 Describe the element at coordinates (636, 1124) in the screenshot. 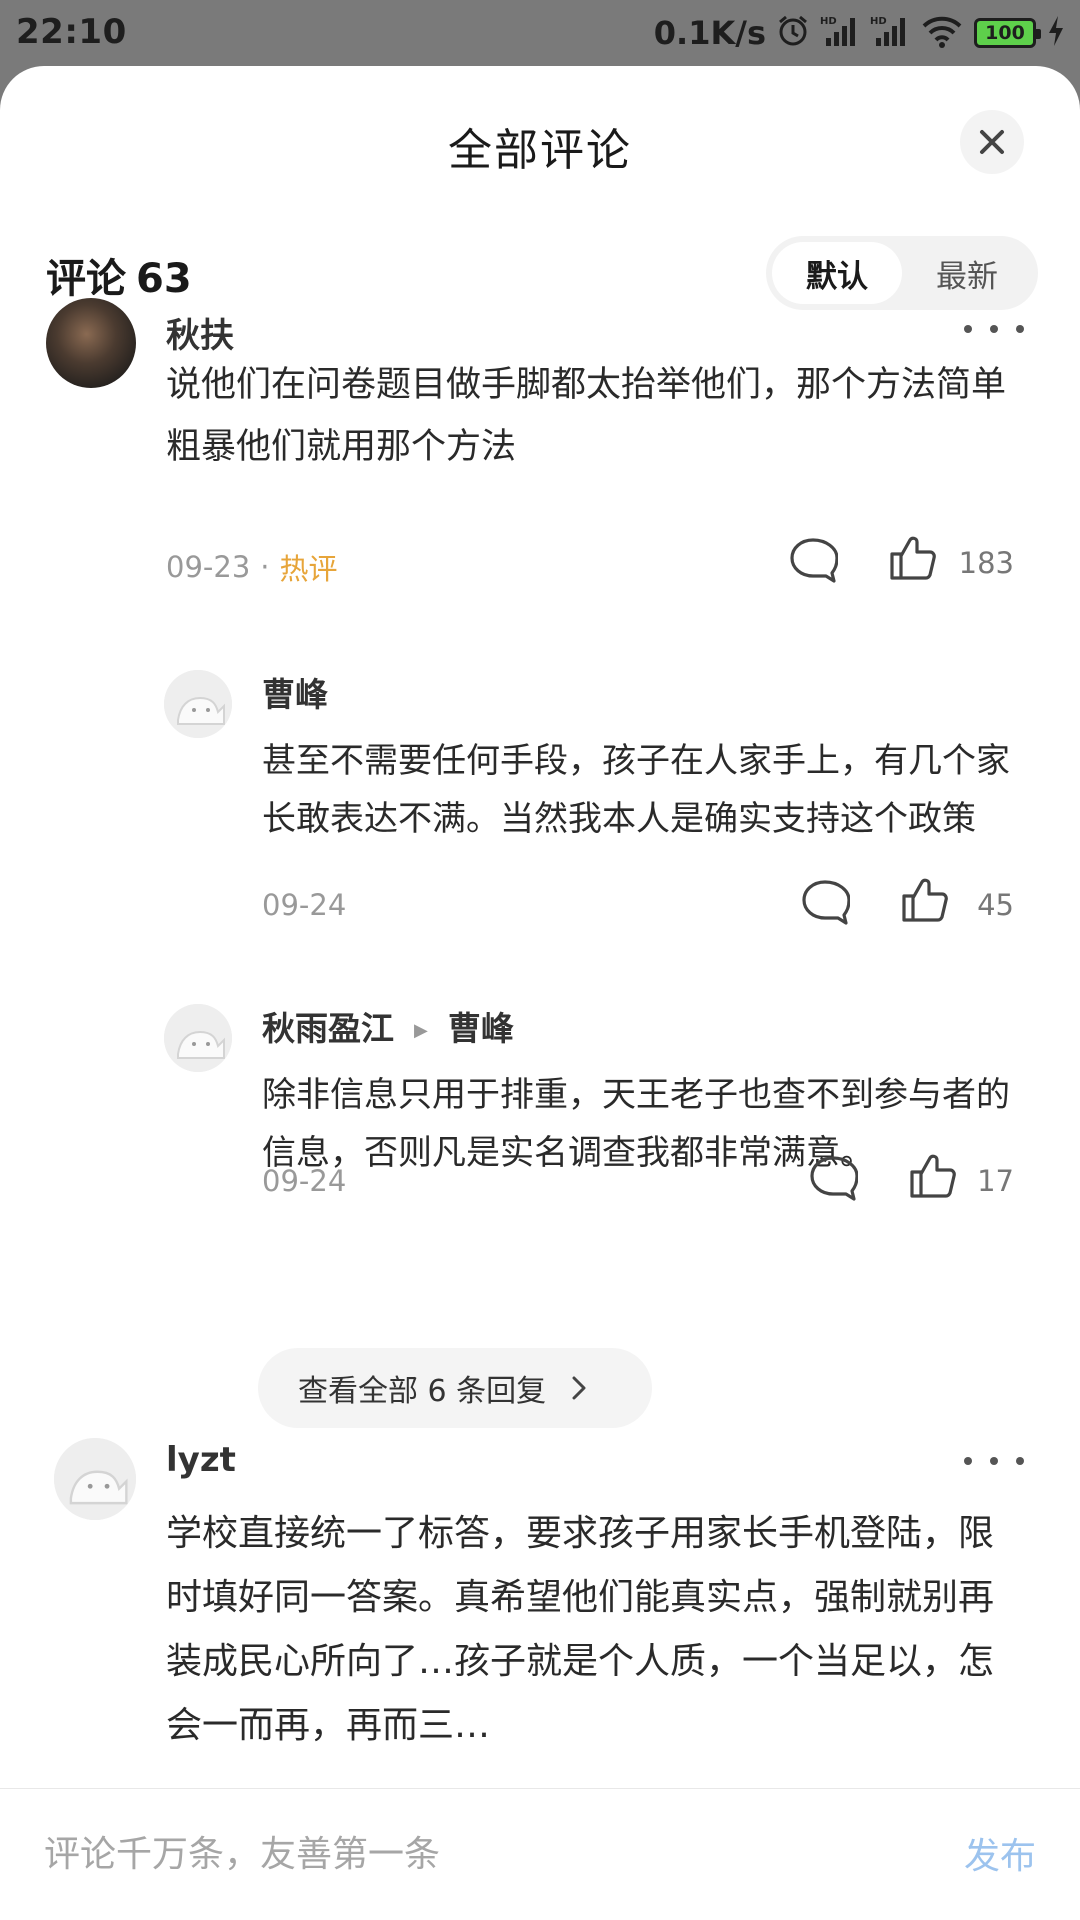

I see `reply-text: 除非信息只用于排重，天王老子也查不到参与者的信息，否则凡是实名调查我都非常满意。` at that location.